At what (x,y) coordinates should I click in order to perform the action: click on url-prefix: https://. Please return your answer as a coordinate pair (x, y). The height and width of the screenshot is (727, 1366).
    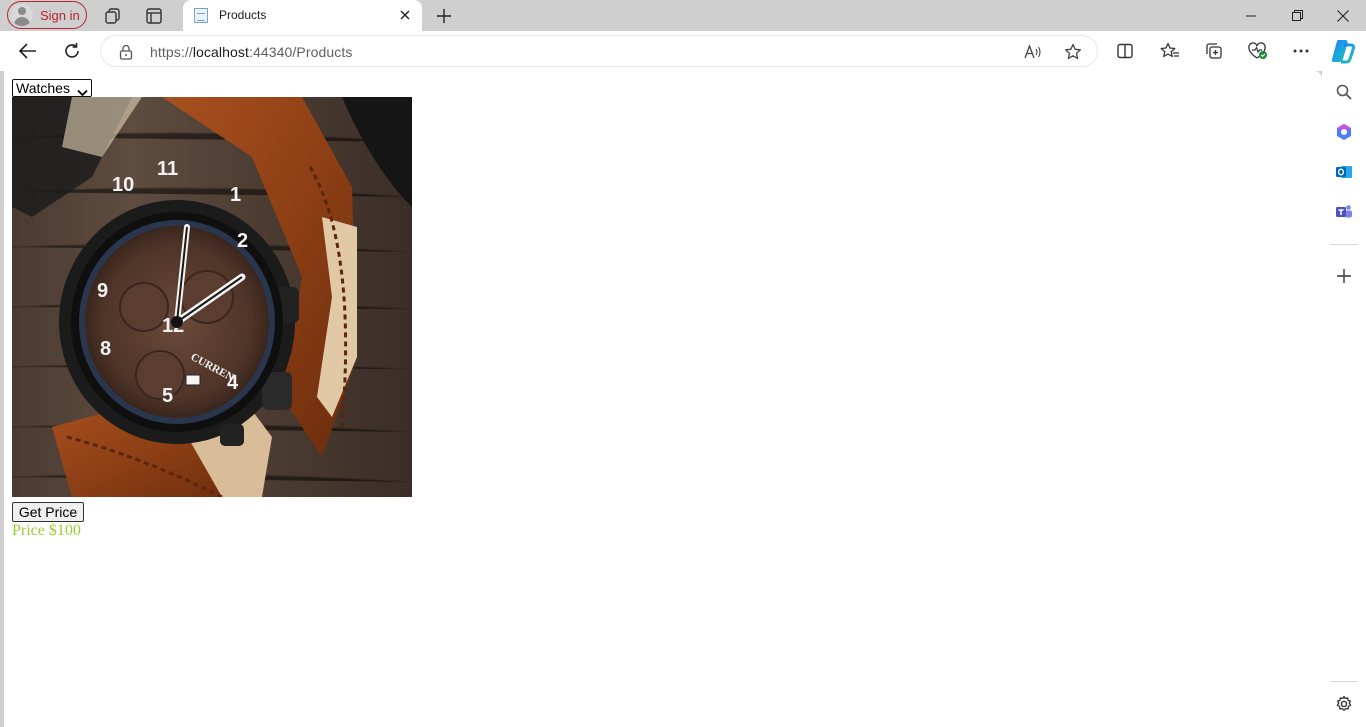
    Looking at the image, I should click on (171, 52).